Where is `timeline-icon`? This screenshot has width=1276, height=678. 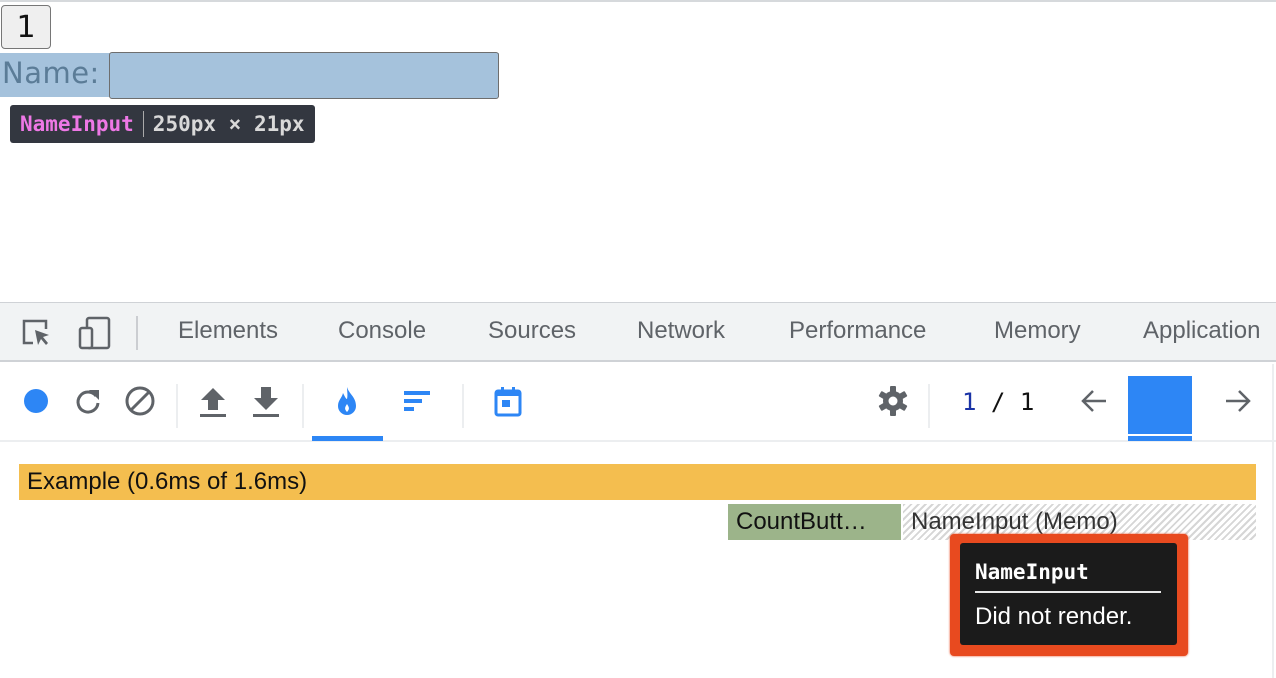 timeline-icon is located at coordinates (508, 401).